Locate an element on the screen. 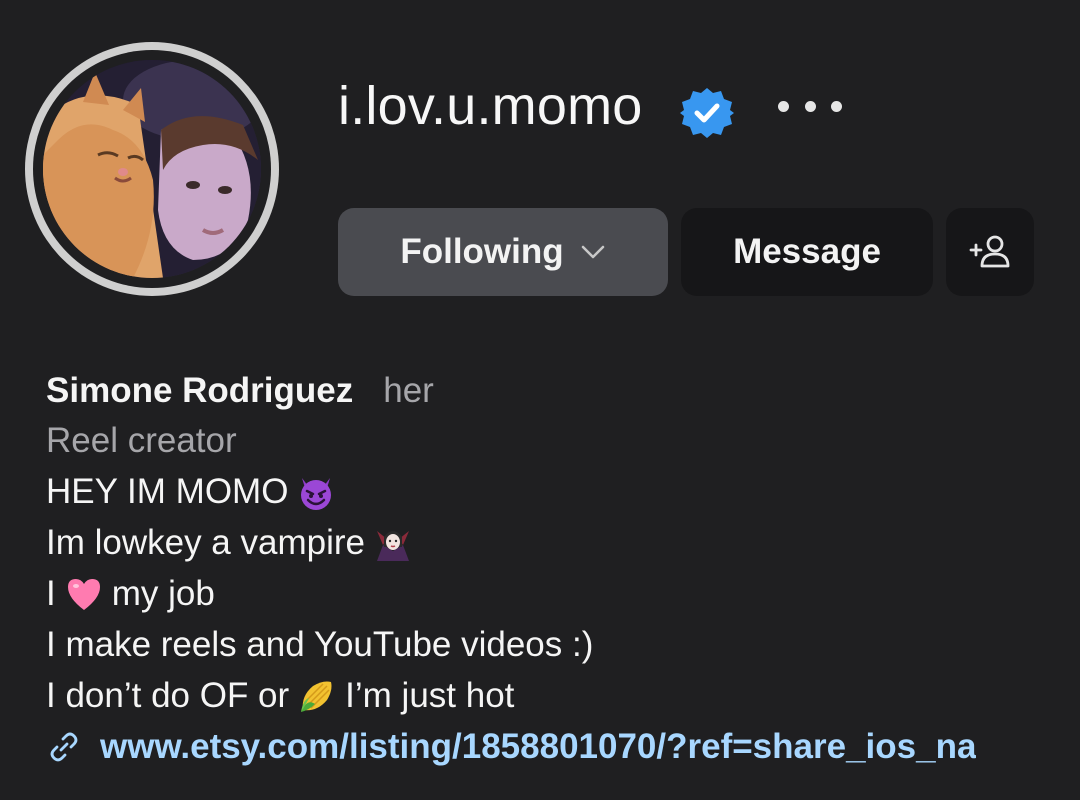 This screenshot has height=800, width=1080. bio-line: I make reels and YouTube videos :) is located at coordinates (320, 644).